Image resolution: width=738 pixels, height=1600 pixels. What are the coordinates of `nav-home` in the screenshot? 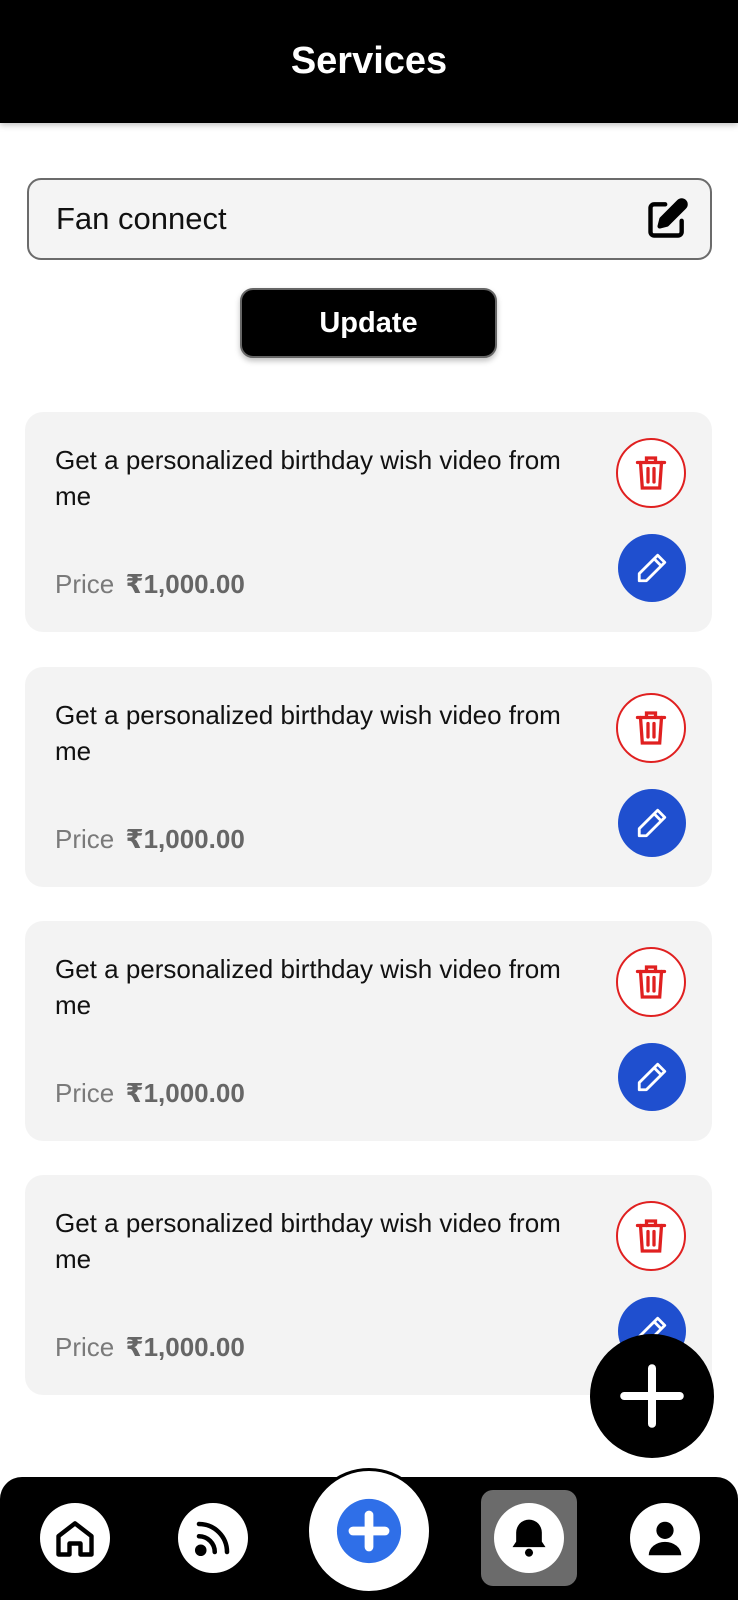 It's located at (75, 1538).